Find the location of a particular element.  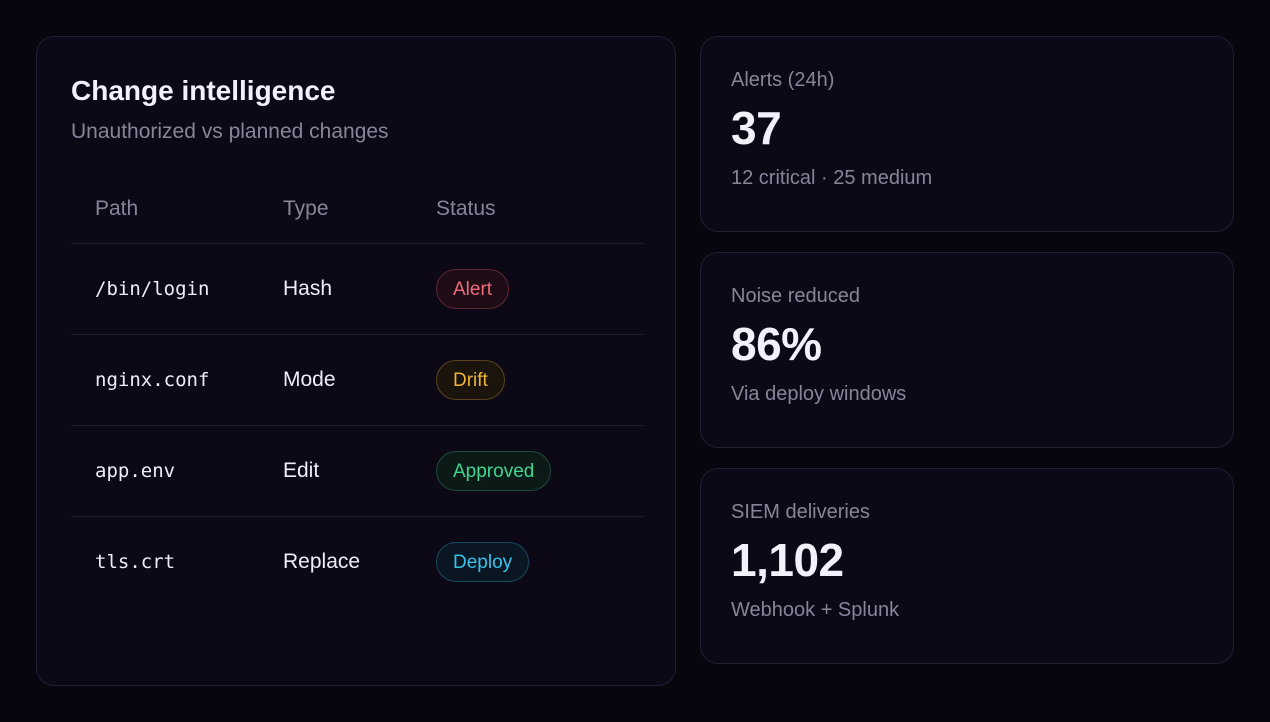

table-row: tls.crt Replace Deploy is located at coordinates (357, 562).